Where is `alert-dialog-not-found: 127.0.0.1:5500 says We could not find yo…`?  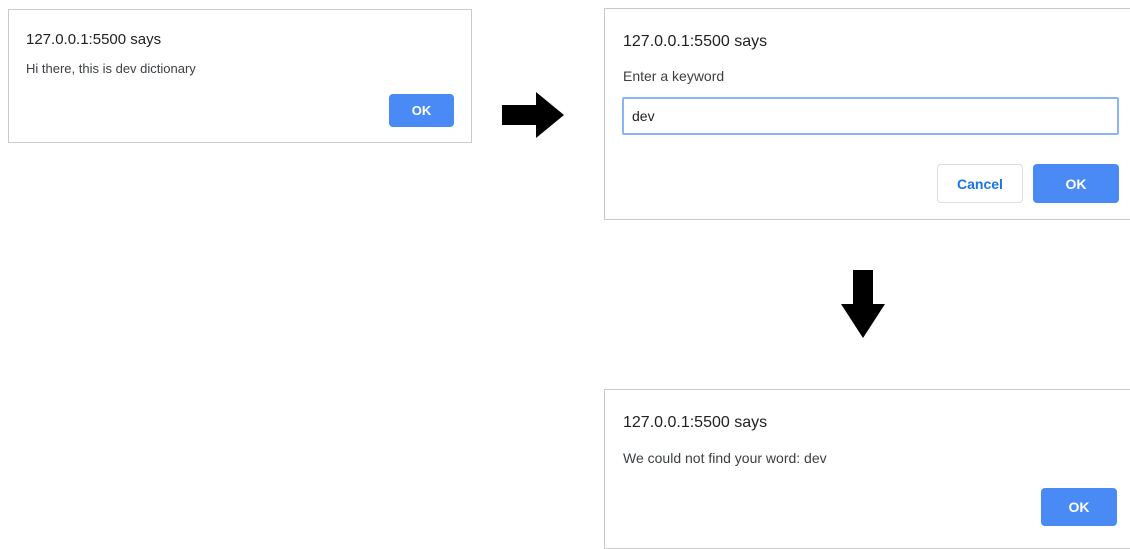 alert-dialog-not-found: 127.0.0.1:5500 says We could not find yo… is located at coordinates (867, 469).